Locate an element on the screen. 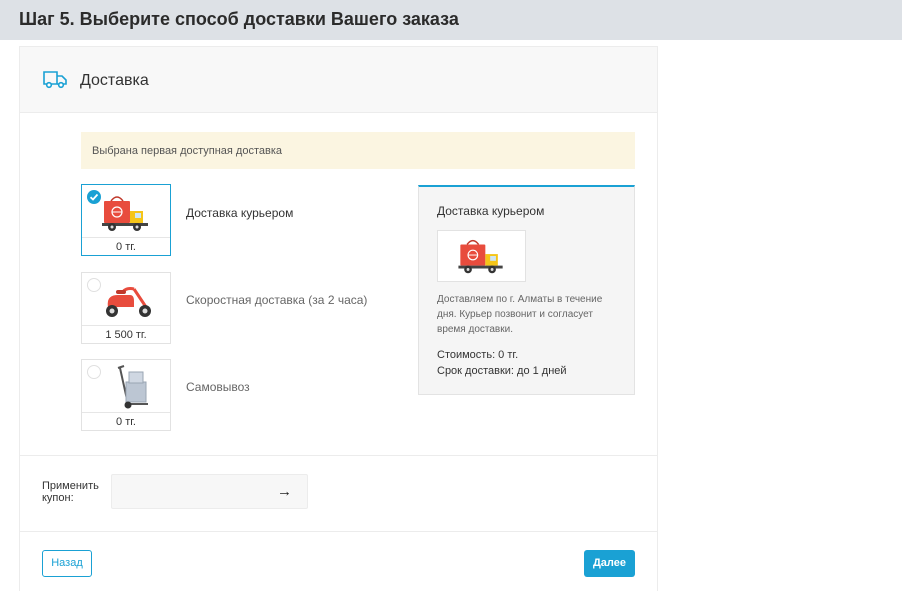  radio-selected-icon is located at coordinates (94, 197).